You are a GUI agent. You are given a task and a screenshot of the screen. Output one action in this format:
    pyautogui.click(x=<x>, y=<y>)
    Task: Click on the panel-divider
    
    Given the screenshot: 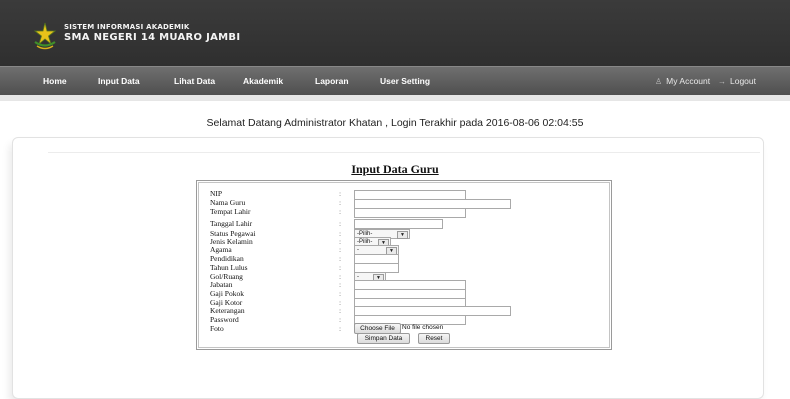 What is the action you would take?
    pyautogui.click(x=404, y=152)
    